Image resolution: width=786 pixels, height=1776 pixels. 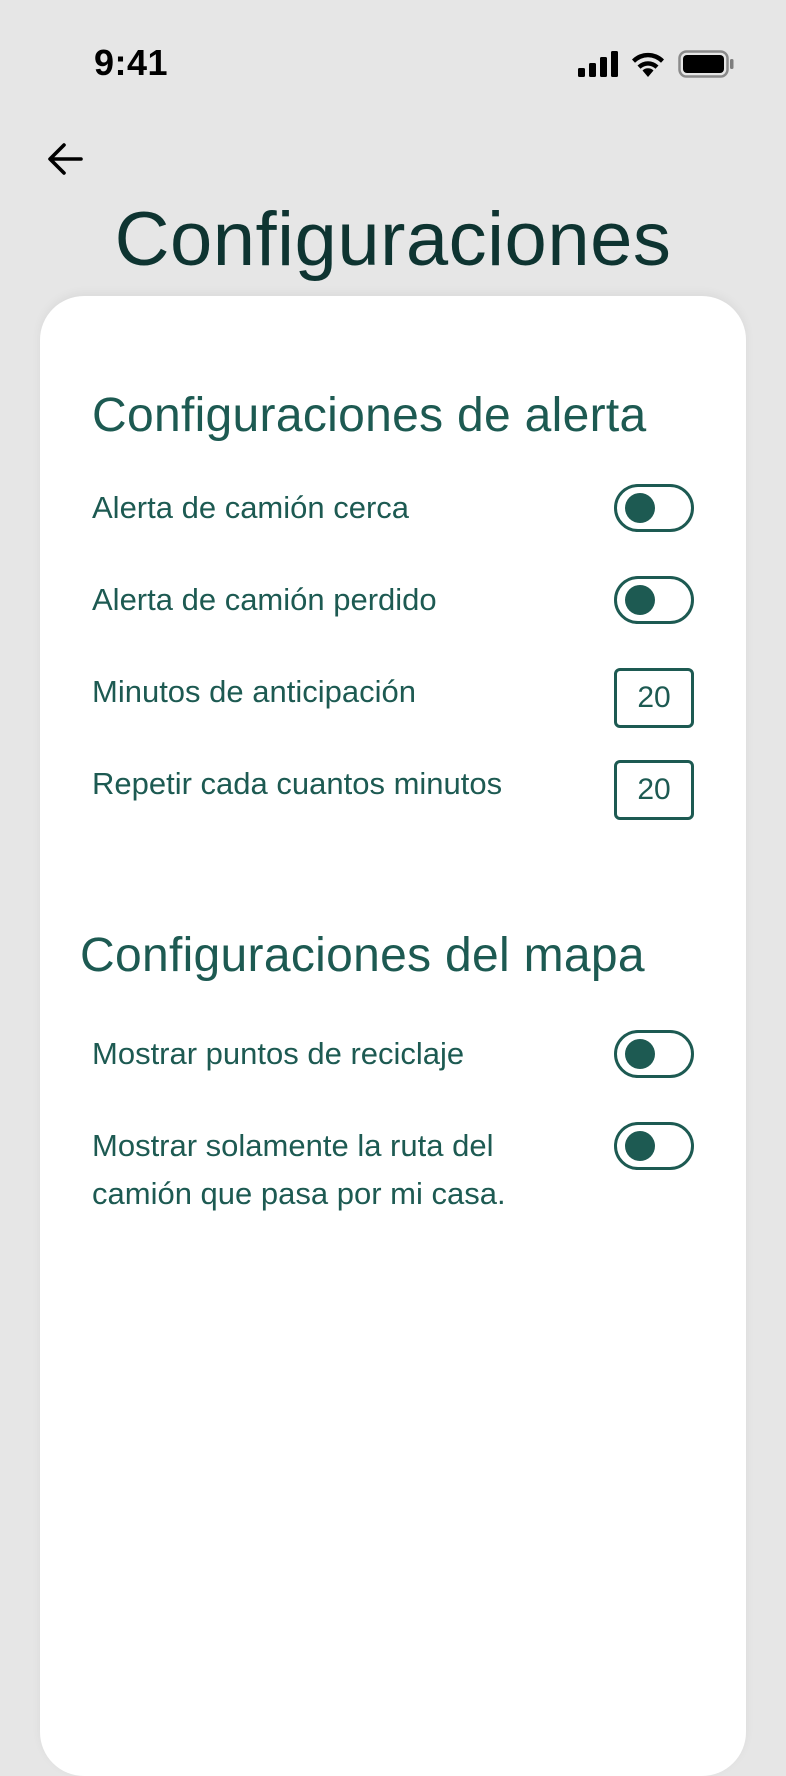 What do you see at coordinates (393, 65) in the screenshot?
I see `status-bar: 9:41` at bounding box center [393, 65].